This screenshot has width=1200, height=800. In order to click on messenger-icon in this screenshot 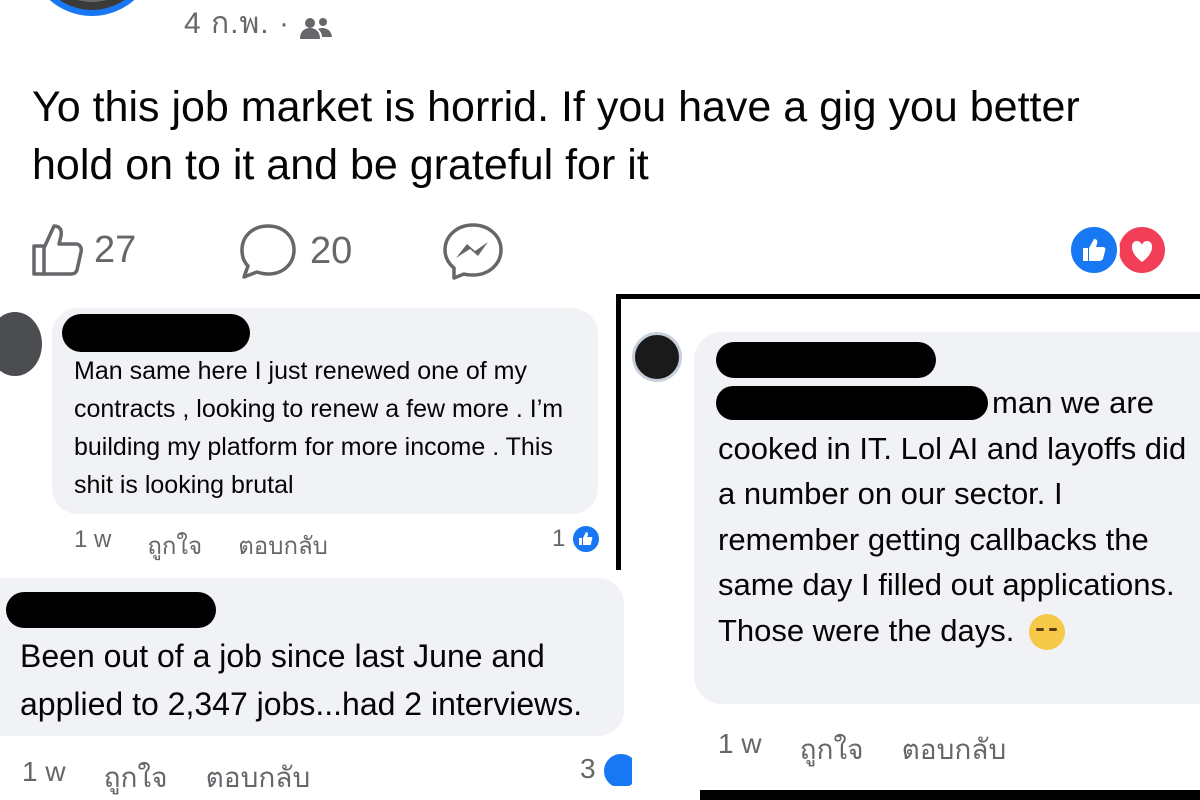, I will do `click(473, 251)`.